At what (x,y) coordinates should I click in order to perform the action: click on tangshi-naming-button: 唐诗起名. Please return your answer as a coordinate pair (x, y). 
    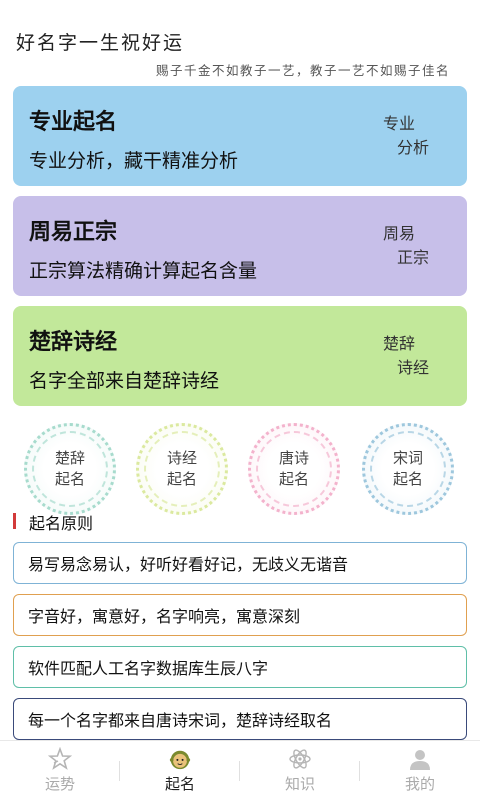
    Looking at the image, I should click on (294, 469).